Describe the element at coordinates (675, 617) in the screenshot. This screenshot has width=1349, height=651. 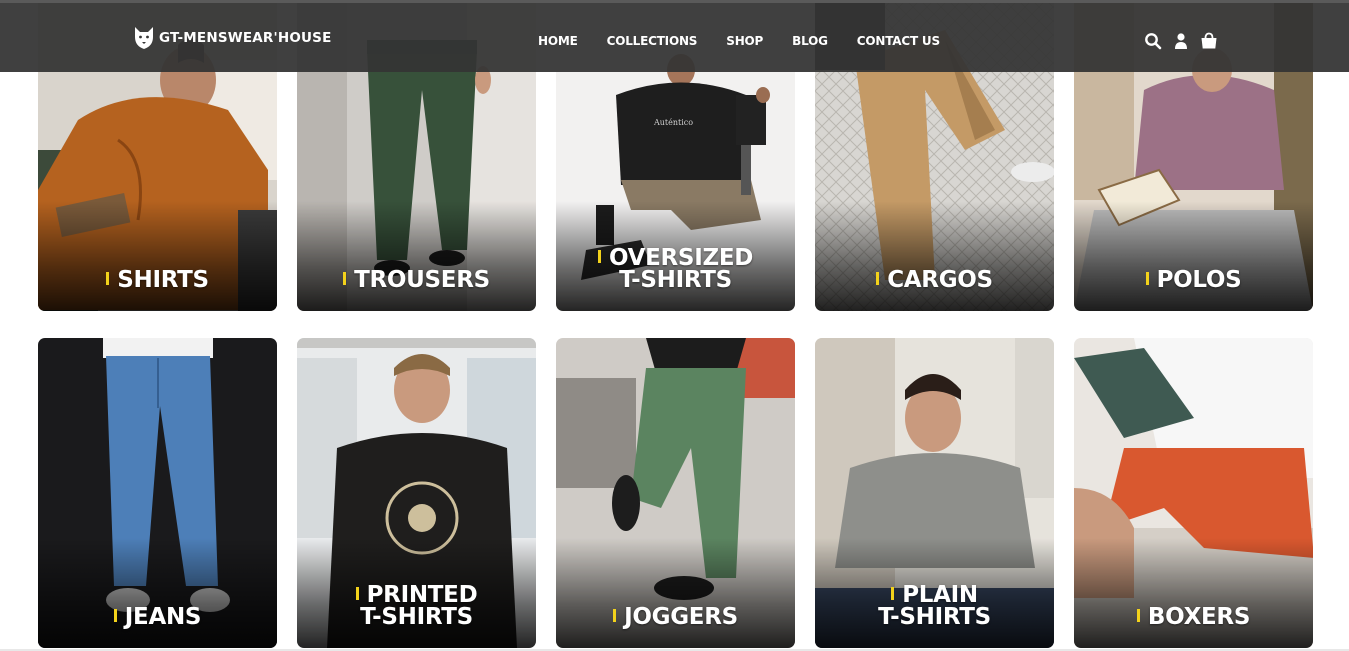
I see `category-label: JOGGERS` at that location.